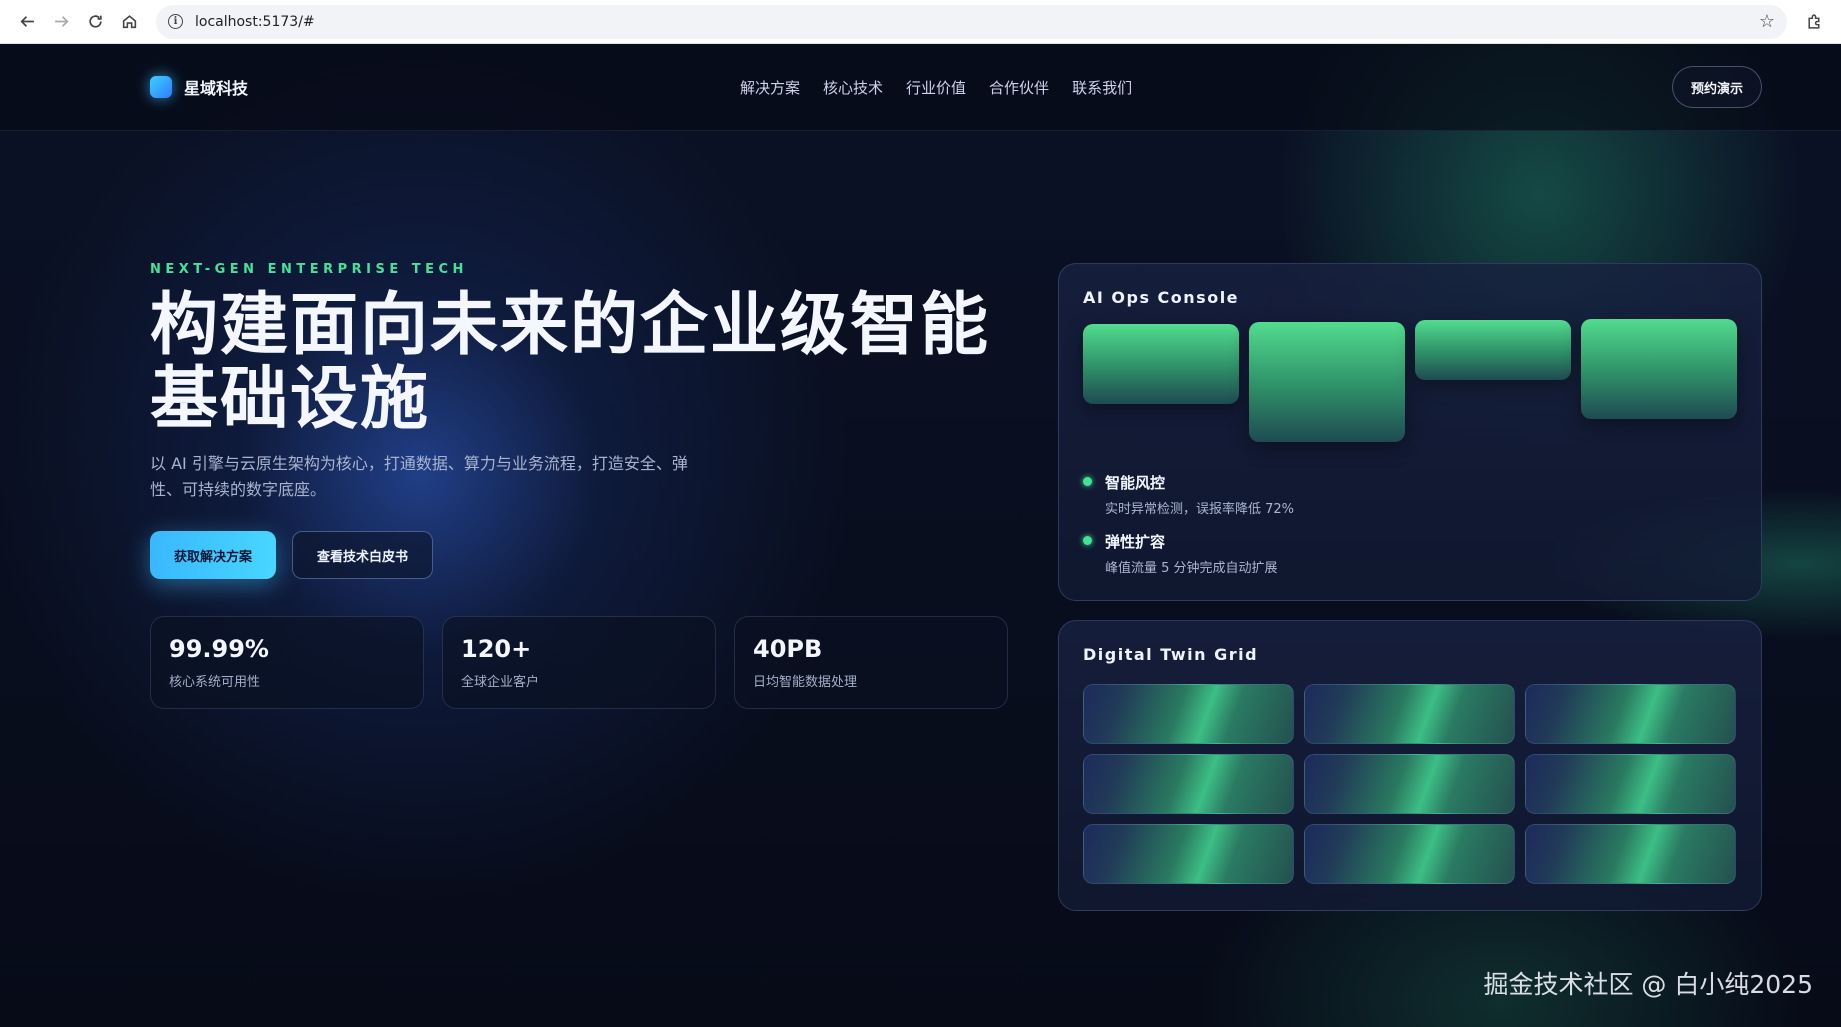 Image resolution: width=1841 pixels, height=1027 pixels. I want to click on extensions-icon, so click(1814, 22).